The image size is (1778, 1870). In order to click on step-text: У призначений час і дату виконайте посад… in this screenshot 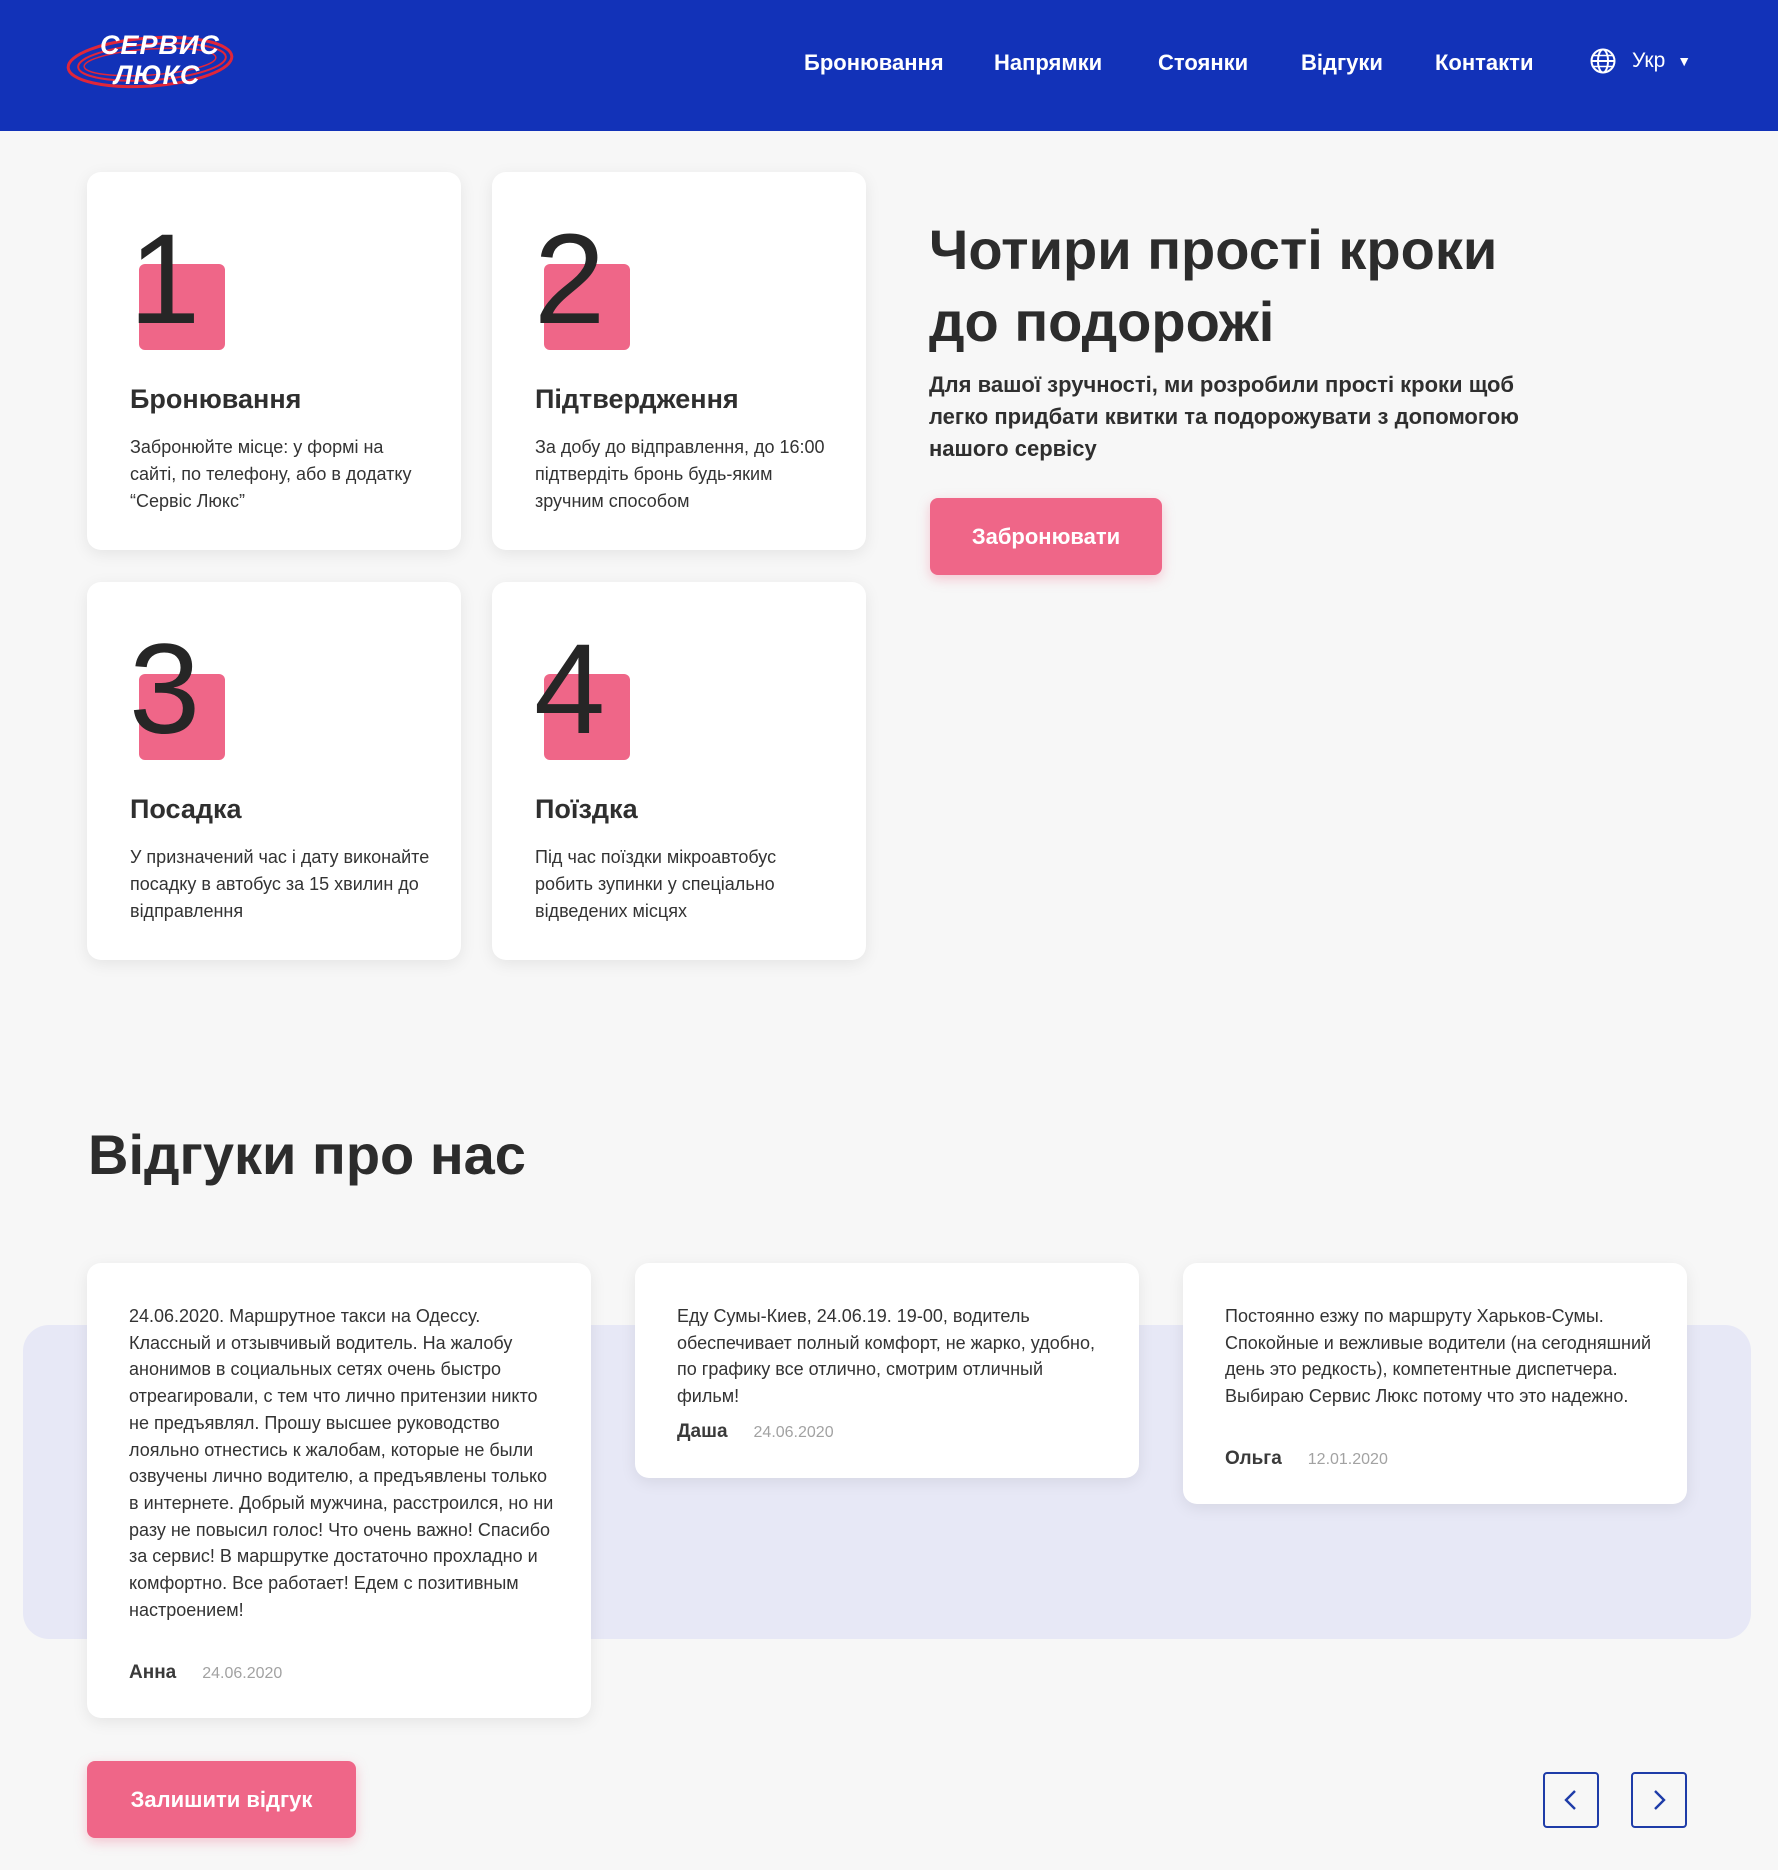, I will do `click(280, 884)`.